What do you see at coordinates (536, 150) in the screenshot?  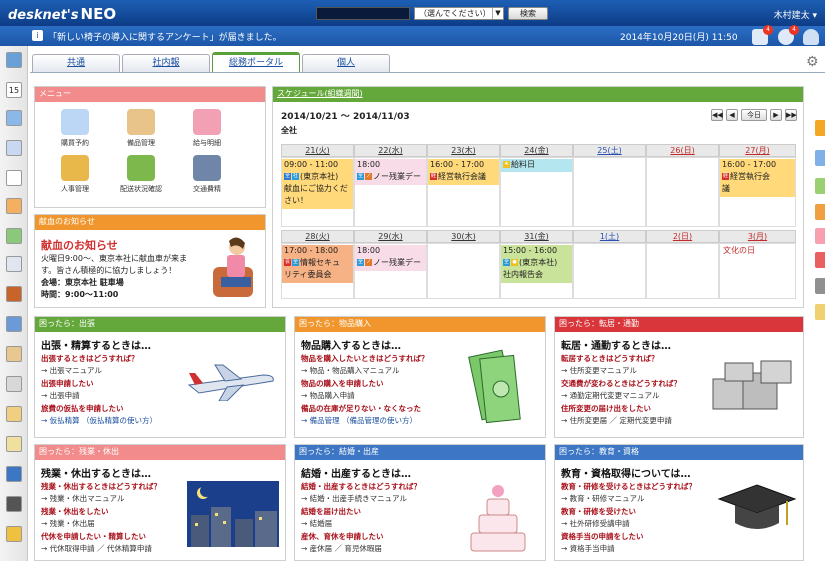 I see `day-header: 24(金)` at bounding box center [536, 150].